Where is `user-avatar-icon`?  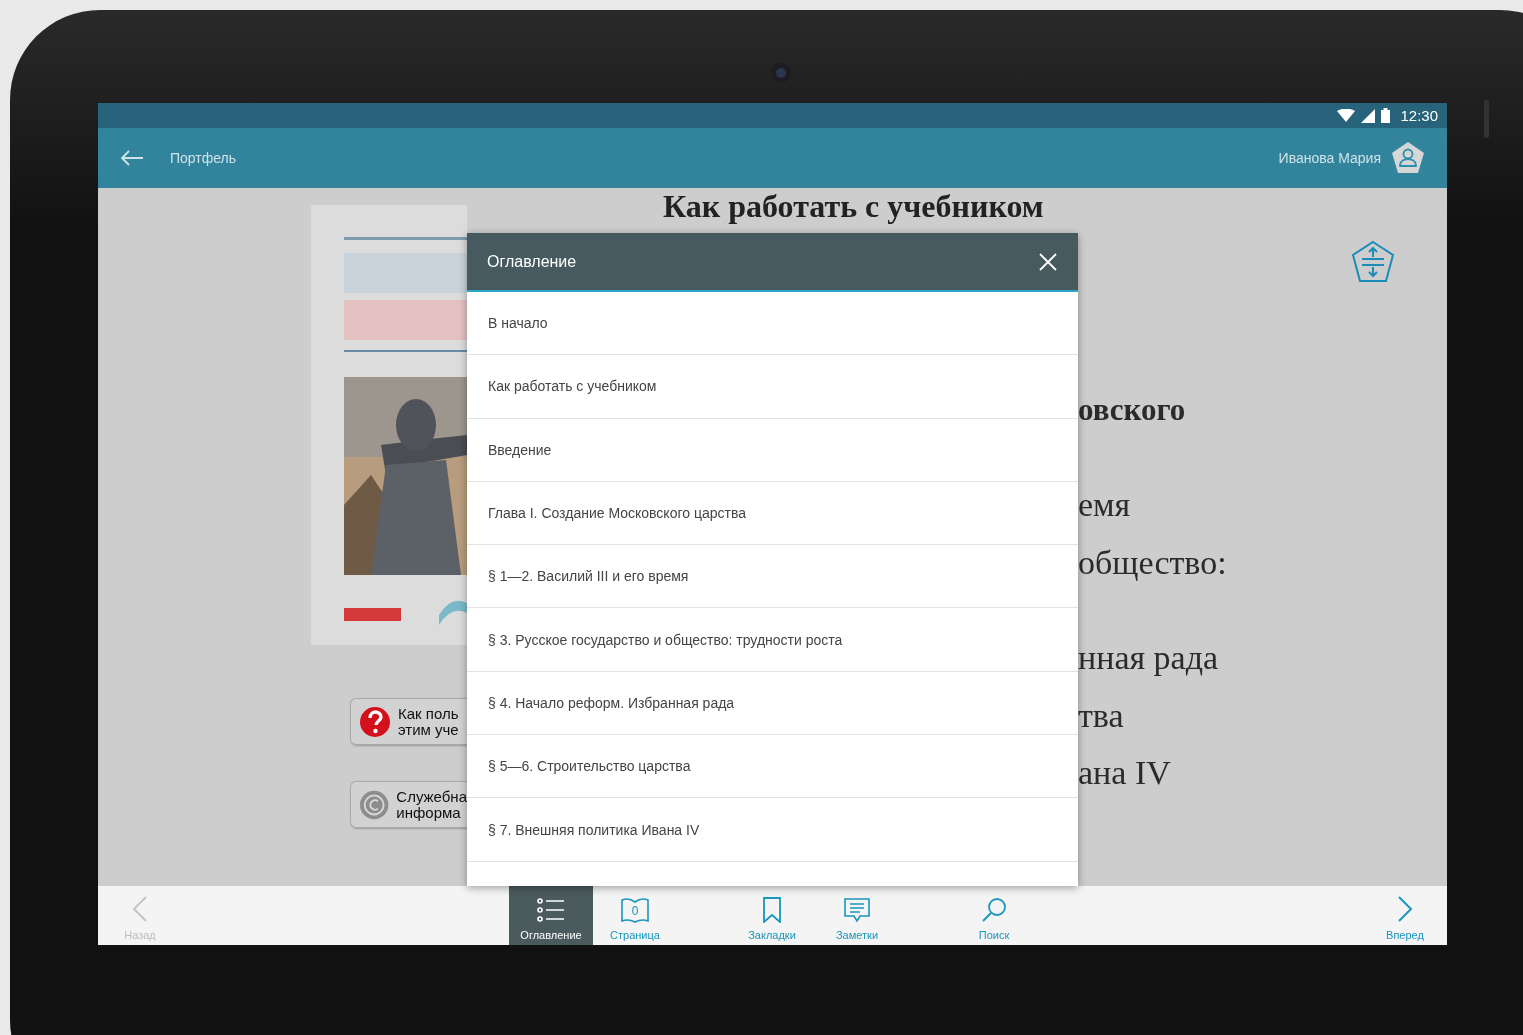 user-avatar-icon is located at coordinates (1408, 158).